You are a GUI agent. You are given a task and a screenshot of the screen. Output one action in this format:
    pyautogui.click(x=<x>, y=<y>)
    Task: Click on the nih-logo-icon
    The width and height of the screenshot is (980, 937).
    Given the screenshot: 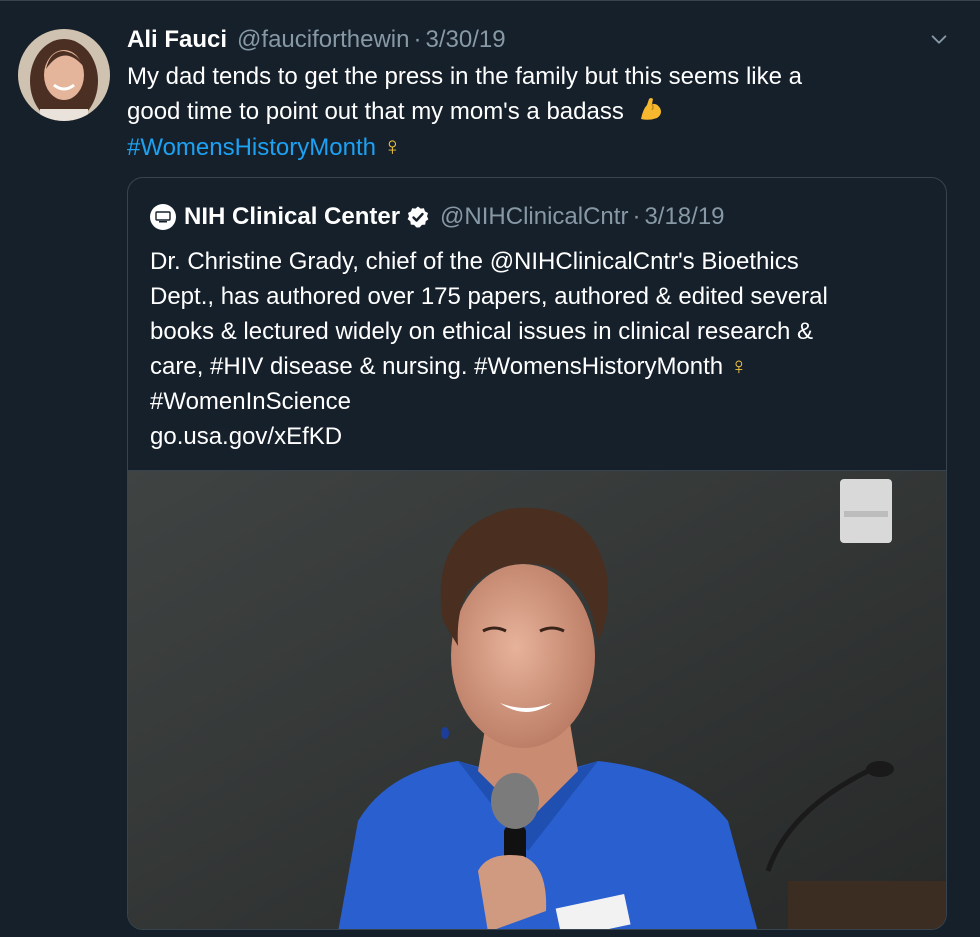 What is the action you would take?
    pyautogui.click(x=163, y=217)
    